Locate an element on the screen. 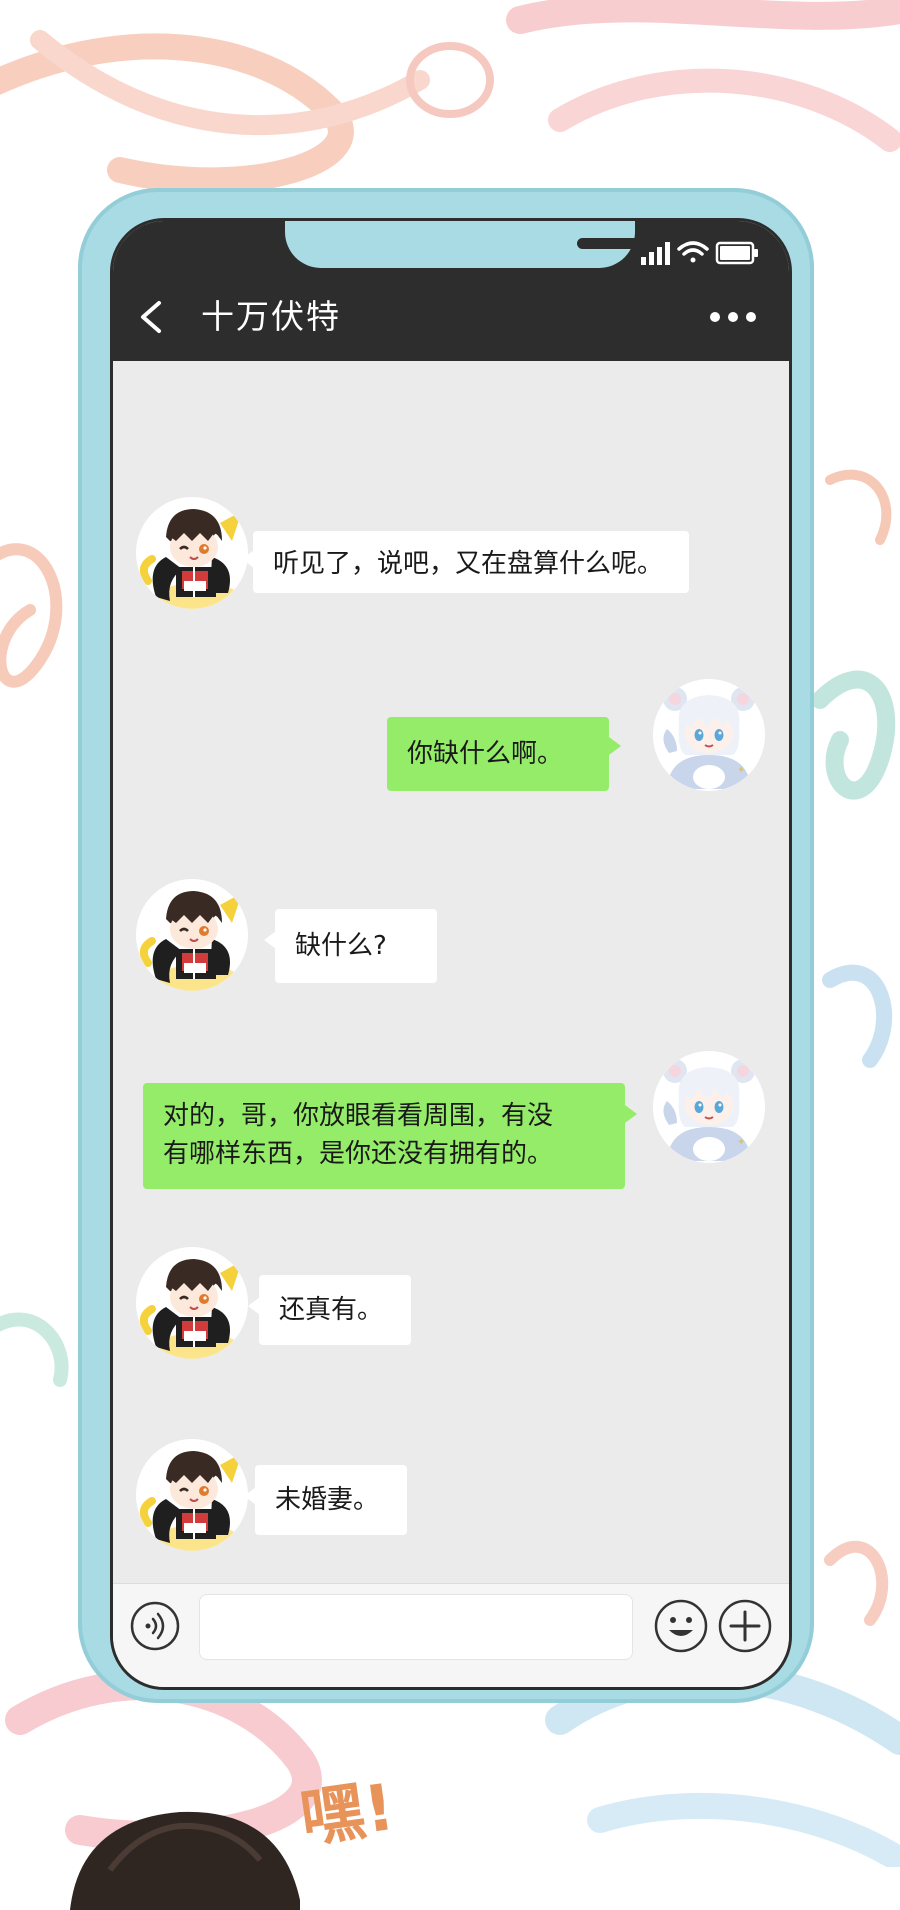  exclamation-text: 嘿! is located at coordinates (347, 1814).